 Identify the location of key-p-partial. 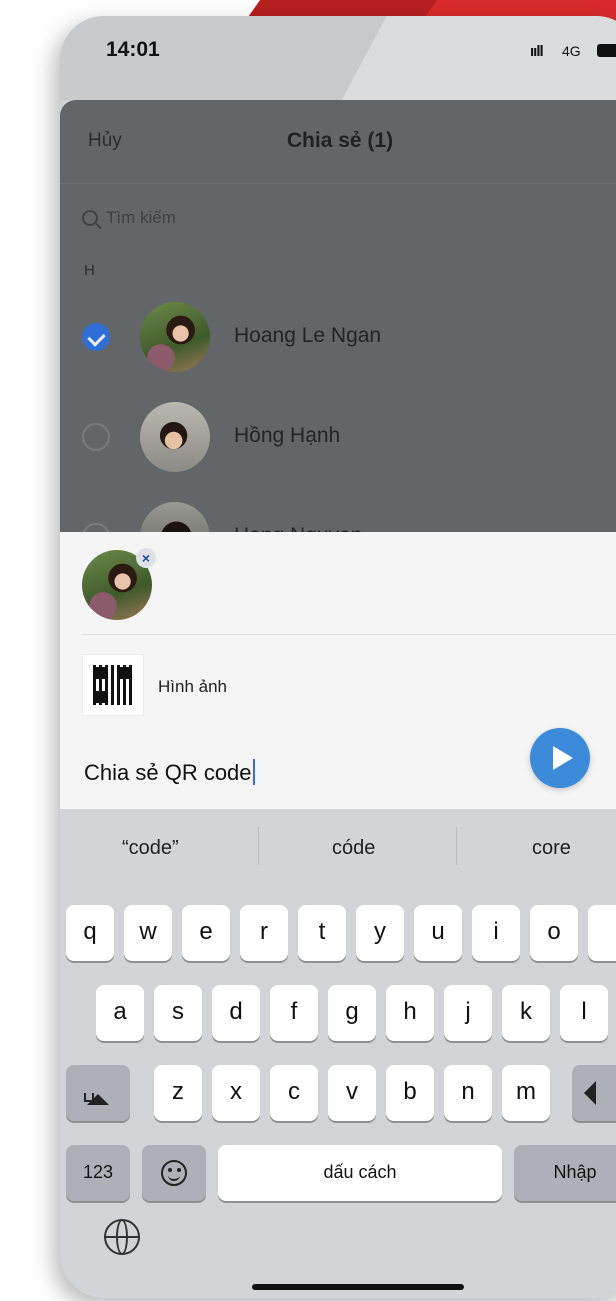
(602, 933).